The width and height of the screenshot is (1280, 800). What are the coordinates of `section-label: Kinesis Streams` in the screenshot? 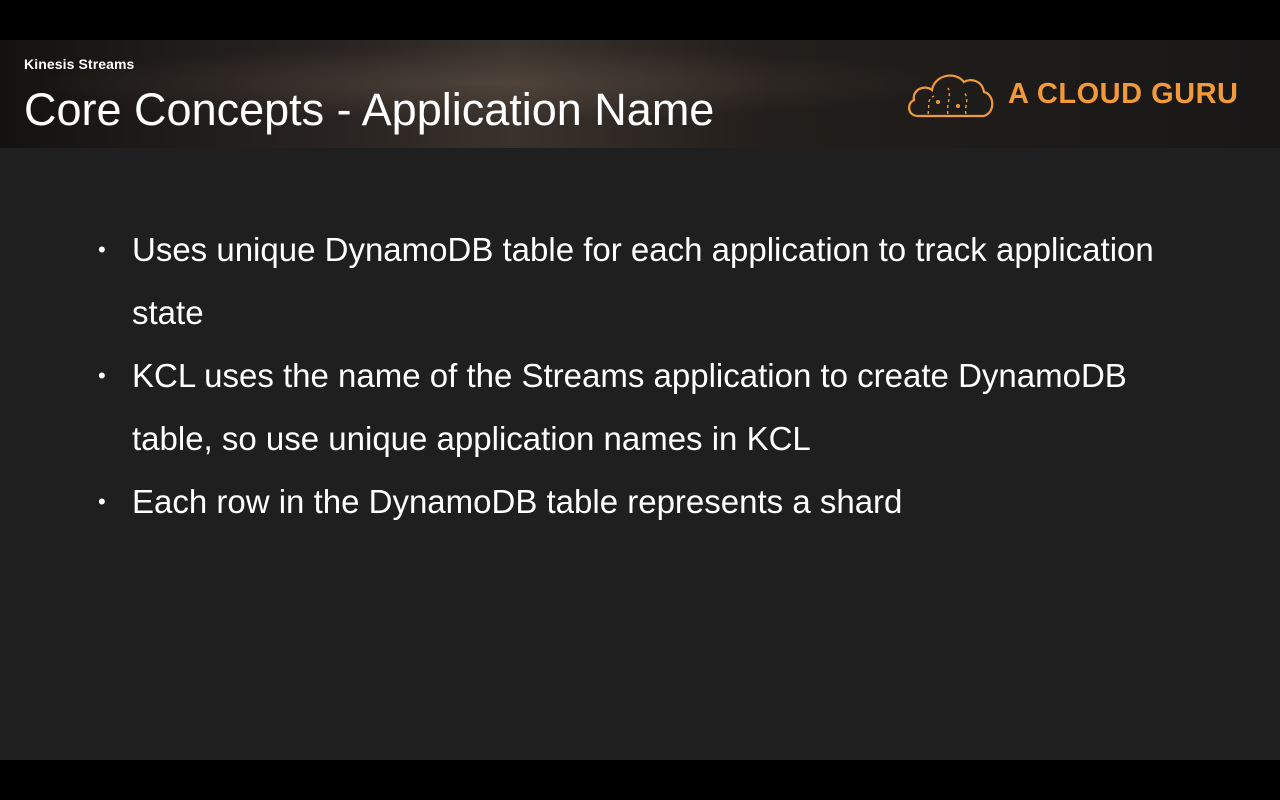 It's located at (79, 64).